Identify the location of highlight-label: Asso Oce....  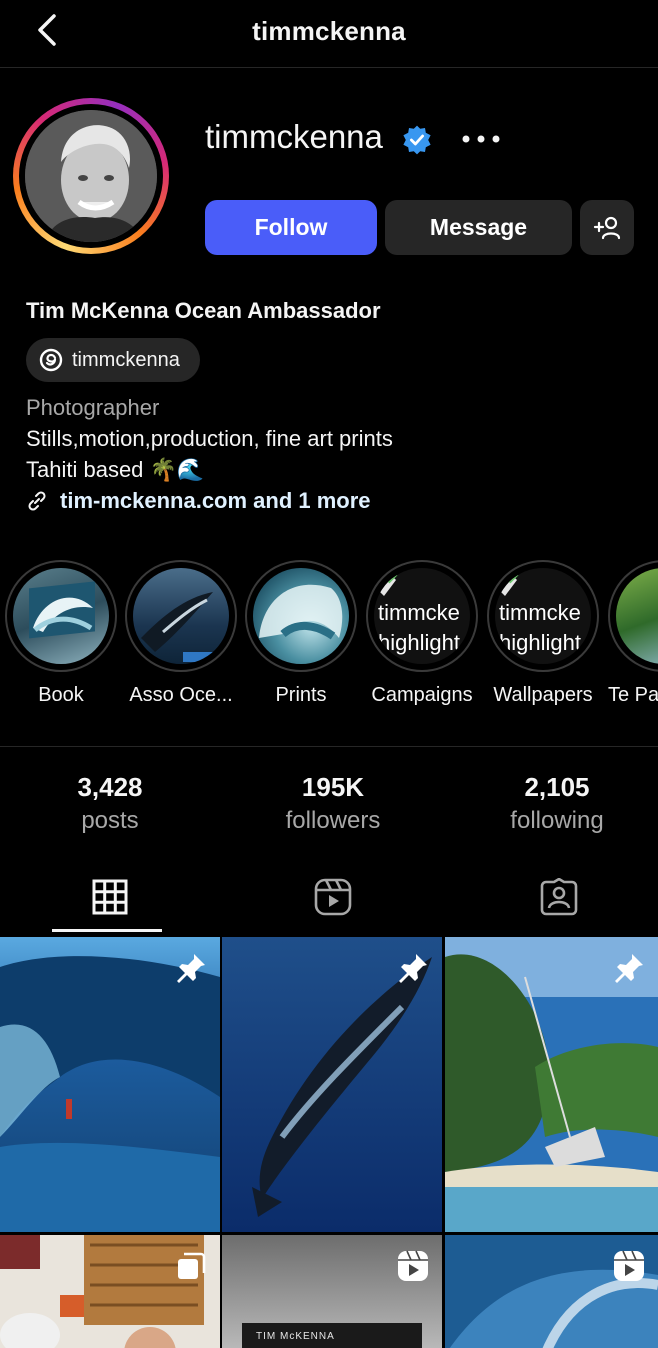
(181, 695).